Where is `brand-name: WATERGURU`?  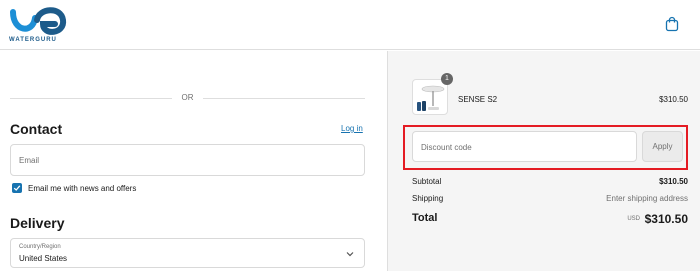
brand-name: WATERGURU is located at coordinates (33, 40).